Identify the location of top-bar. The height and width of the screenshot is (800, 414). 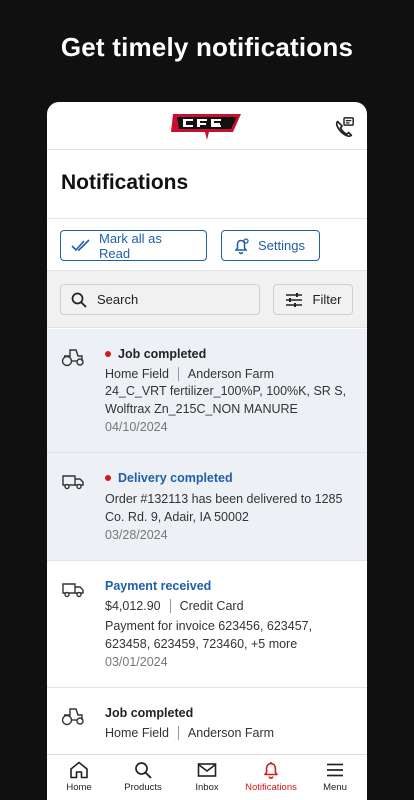
(207, 126).